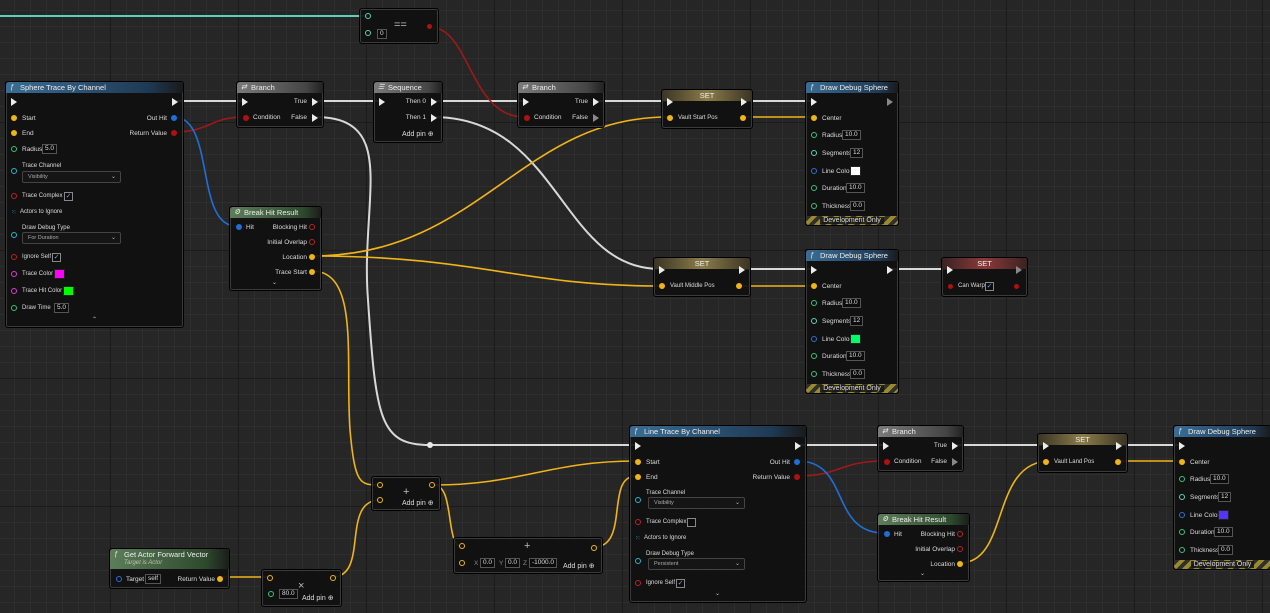  I want to click on draw-debug-type-dropdown: Persistent ⌄, so click(696, 564).